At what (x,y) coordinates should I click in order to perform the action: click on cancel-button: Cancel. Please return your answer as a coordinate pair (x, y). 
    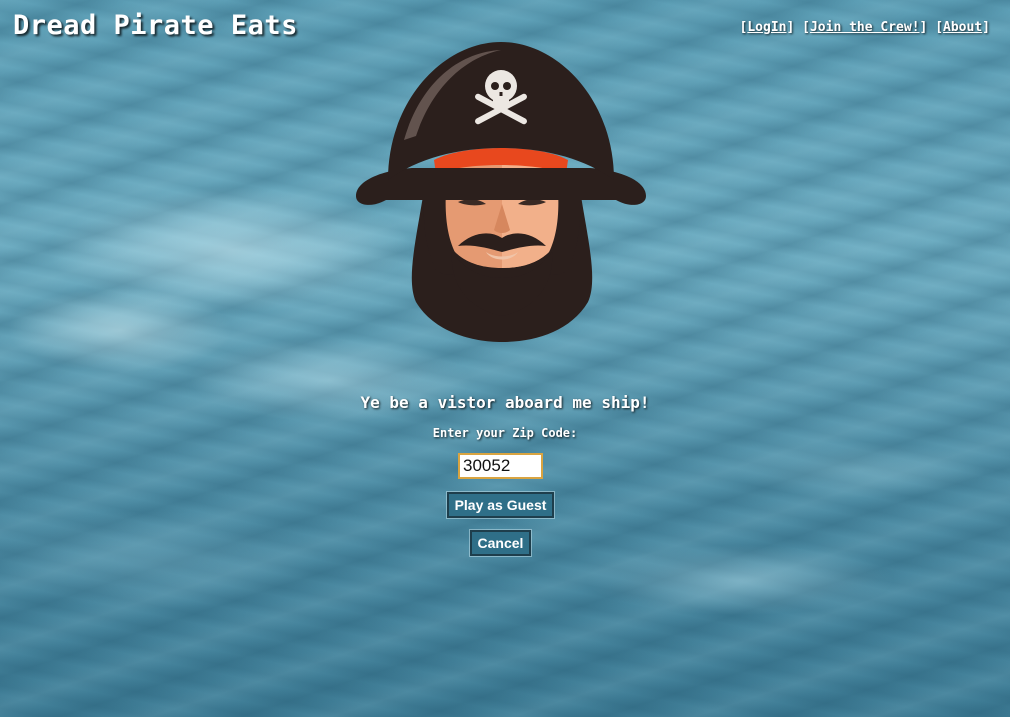
    Looking at the image, I should click on (500, 543).